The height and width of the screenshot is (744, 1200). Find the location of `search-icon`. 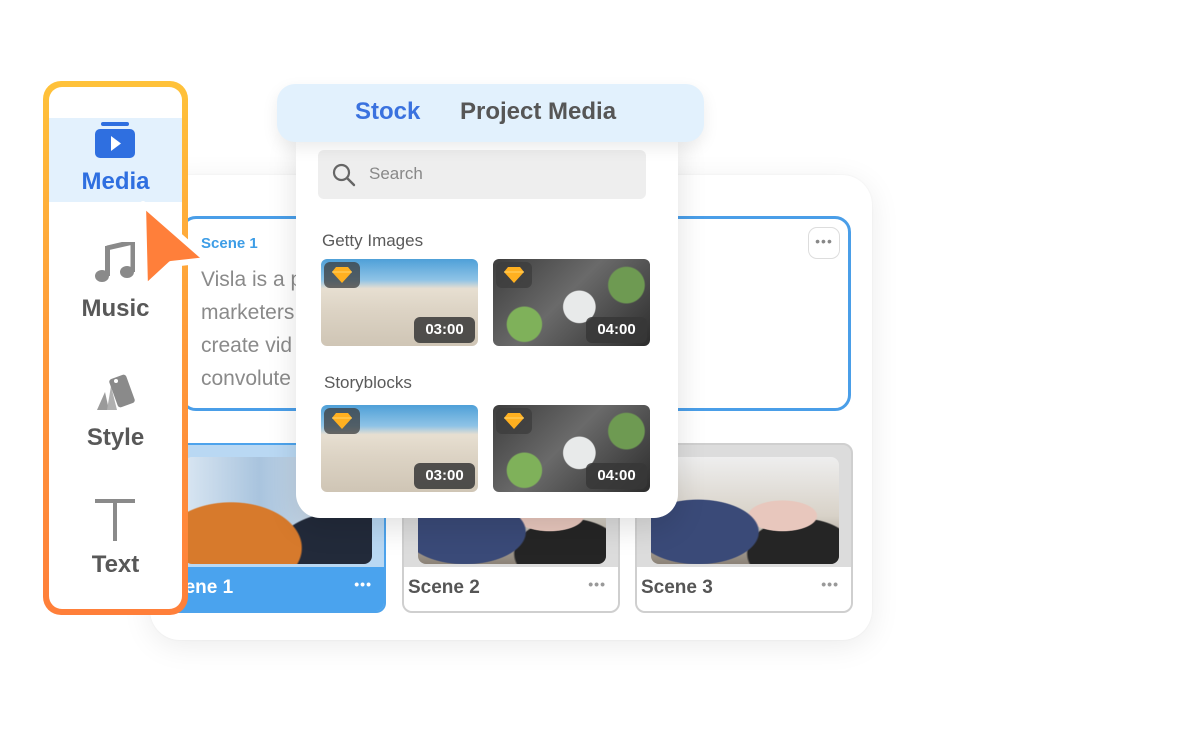

search-icon is located at coordinates (344, 175).